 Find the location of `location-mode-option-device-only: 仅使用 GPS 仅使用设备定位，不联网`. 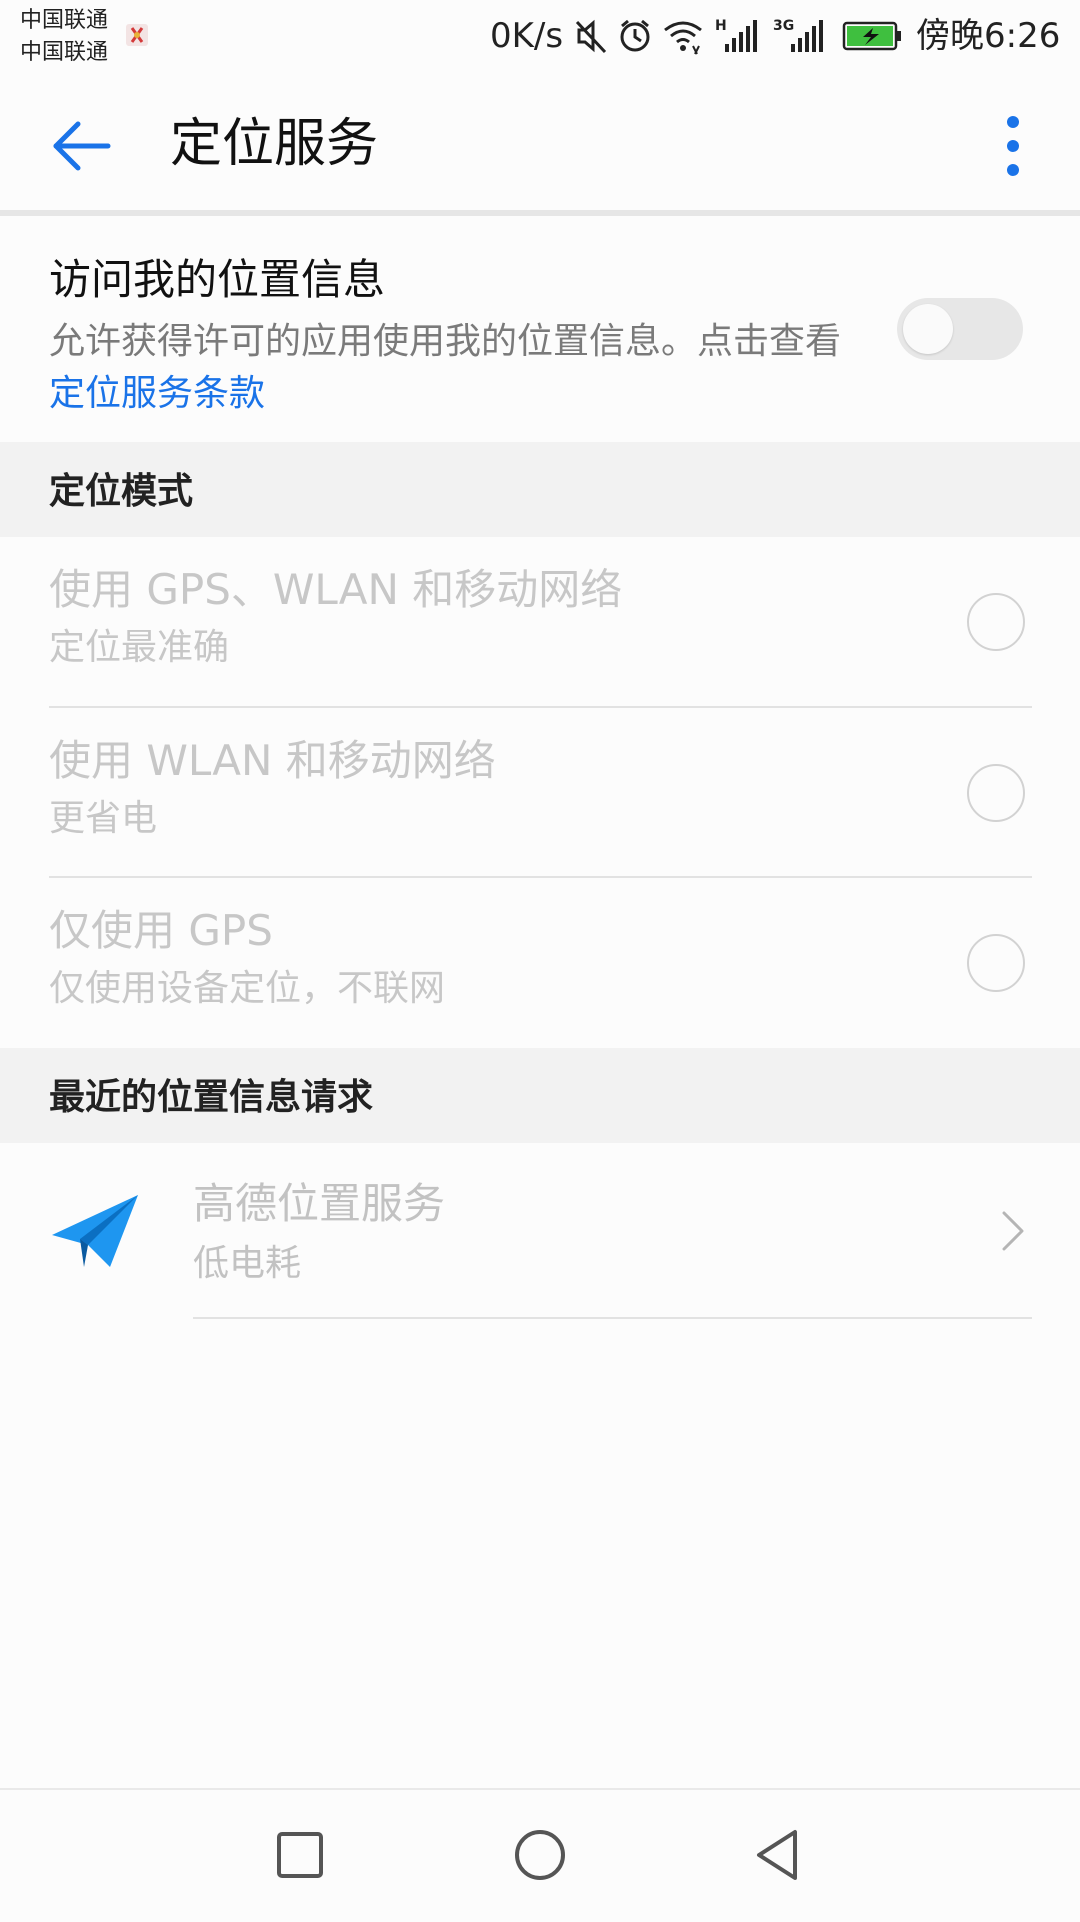

location-mode-option-device-only: 仅使用 GPS 仅使用设备定位，不联网 is located at coordinates (540, 963).